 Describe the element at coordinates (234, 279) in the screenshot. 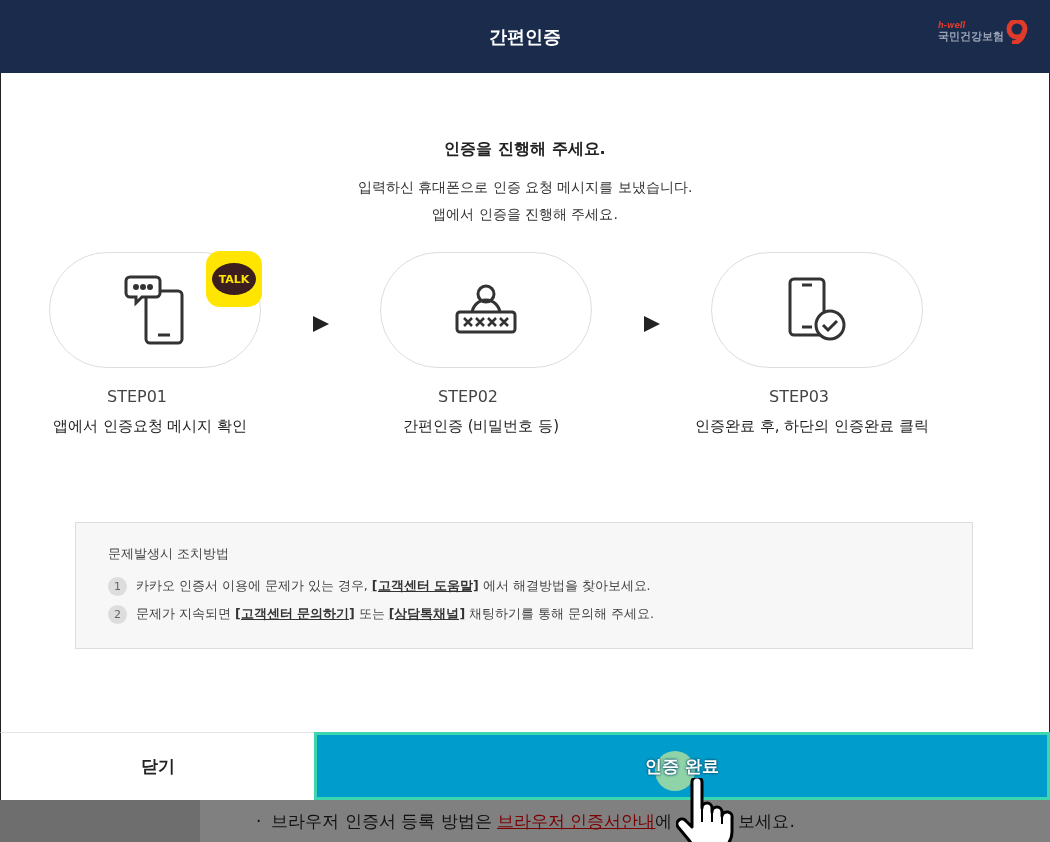

I see `talk-badge: TALK` at that location.